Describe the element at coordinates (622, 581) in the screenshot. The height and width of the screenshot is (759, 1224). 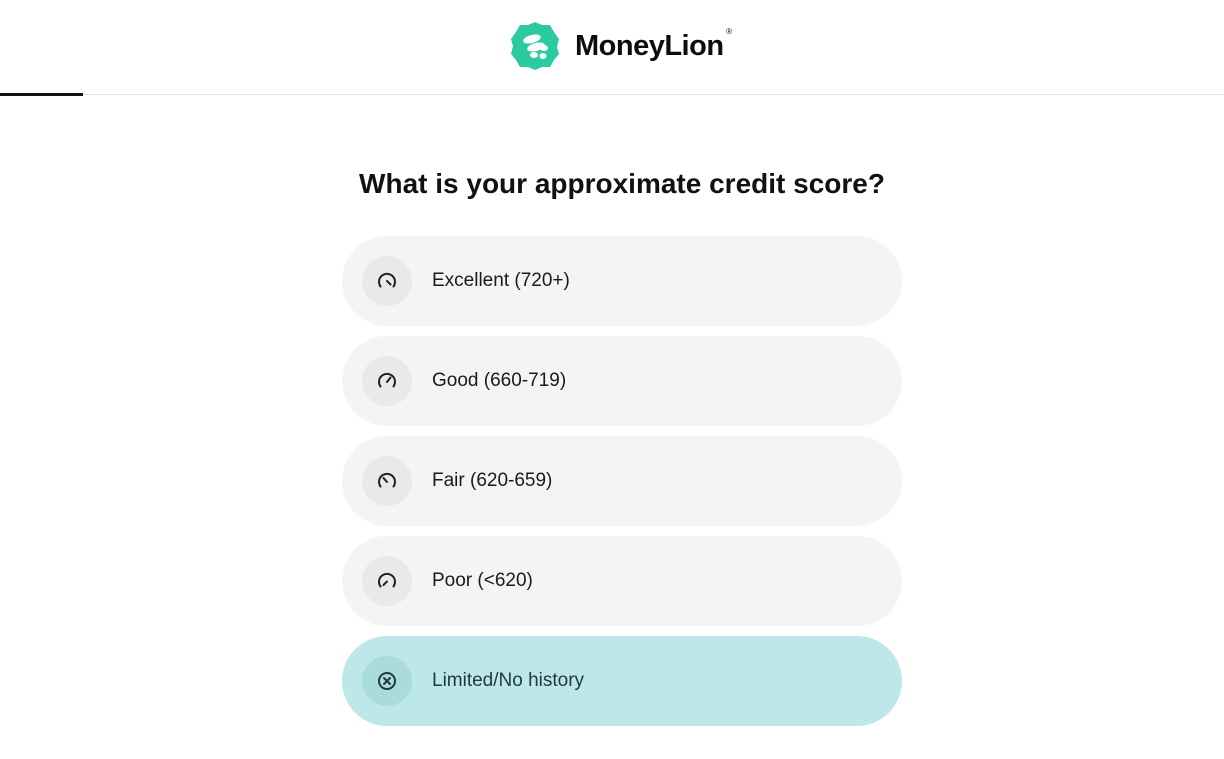
I see `option-poor: Poor (<620)` at that location.